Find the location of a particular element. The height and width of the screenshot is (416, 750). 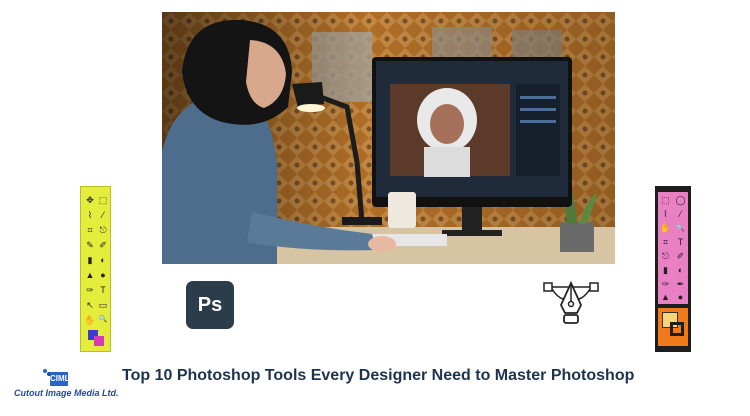

right-photoshop-toolbar: ⬚ ◯ ⌇ ⁄ ✋ 🔍 ⌗ T ⎋ ✐ ▮ ◐ ✑ ✒ ▲ ● is located at coordinates (673, 269).